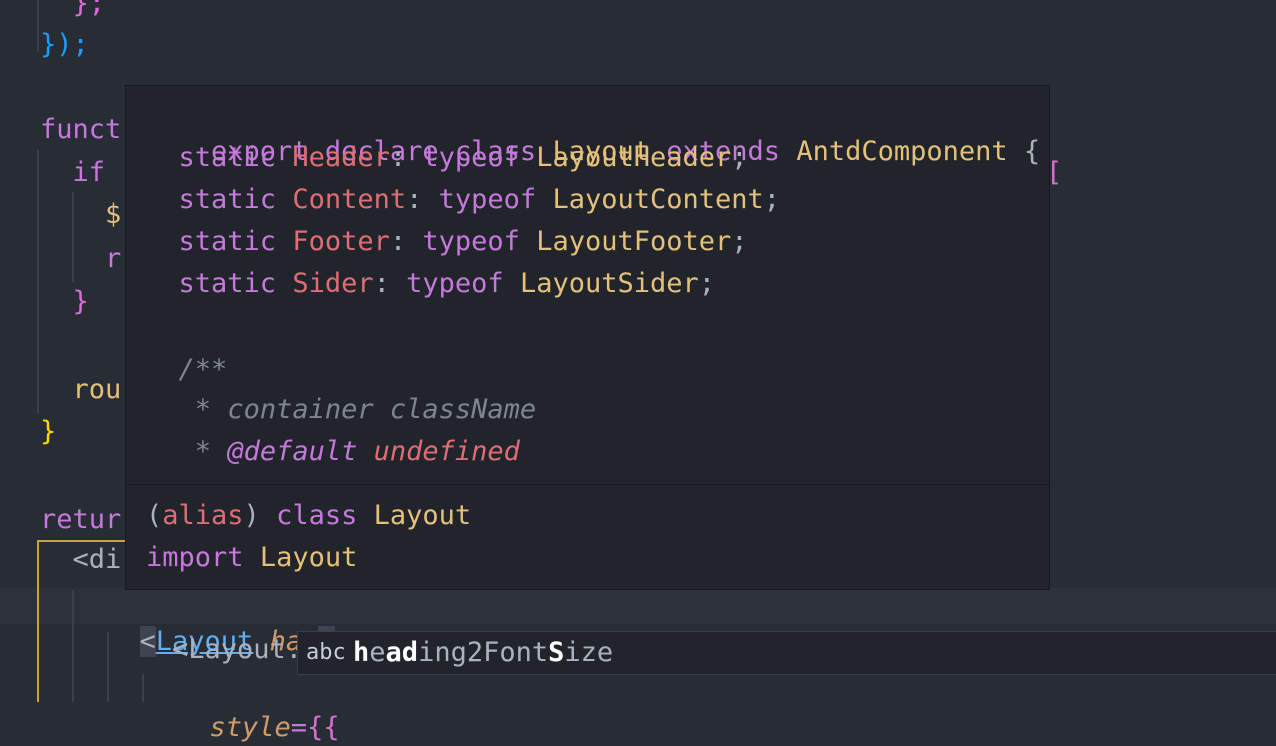 The width and height of the screenshot is (1276, 746). Describe the element at coordinates (81, 390) in the screenshot. I see `code-line: rou` at that location.